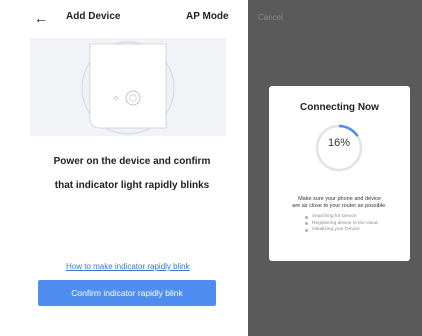 The height and width of the screenshot is (336, 422). Describe the element at coordinates (339, 199) in the screenshot. I see `message-line-1: Make sure your phone and device` at that location.